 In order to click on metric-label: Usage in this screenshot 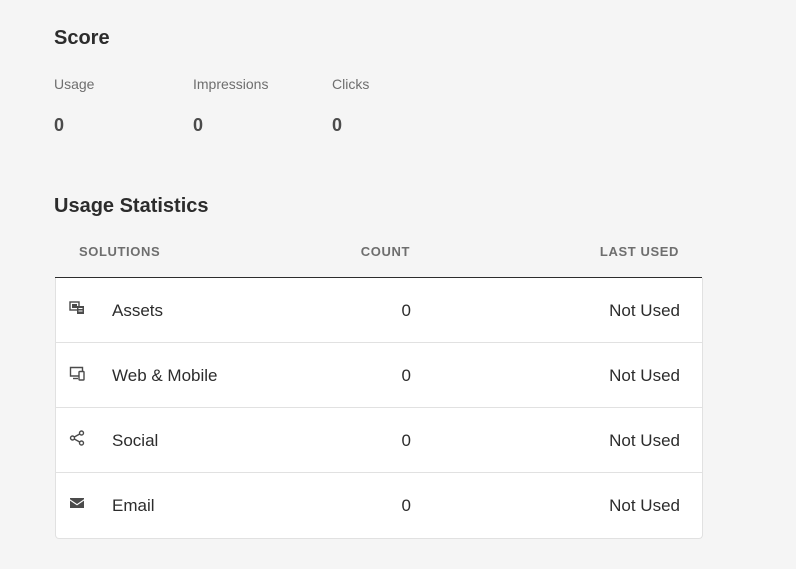, I will do `click(74, 84)`.